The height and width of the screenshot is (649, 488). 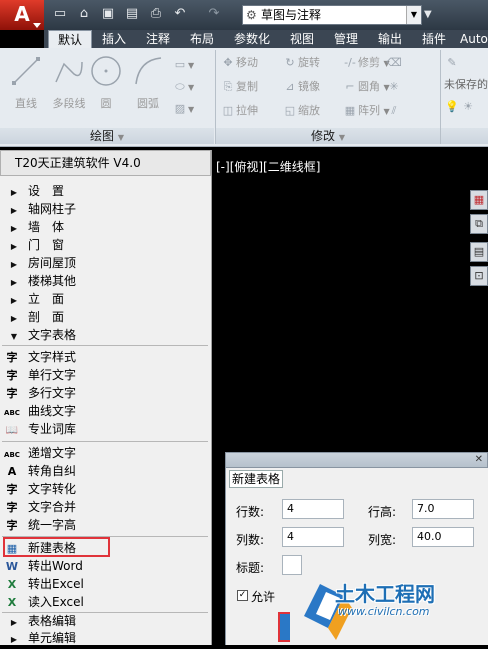 What do you see at coordinates (479, 276) in the screenshot?
I see `view-manager-icon: ⊡` at bounding box center [479, 276].